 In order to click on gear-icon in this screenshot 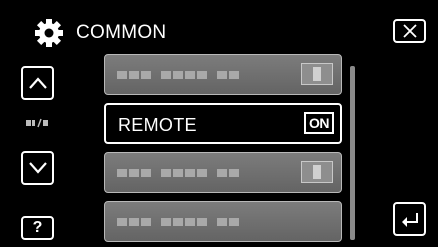, I will do `click(49, 33)`.